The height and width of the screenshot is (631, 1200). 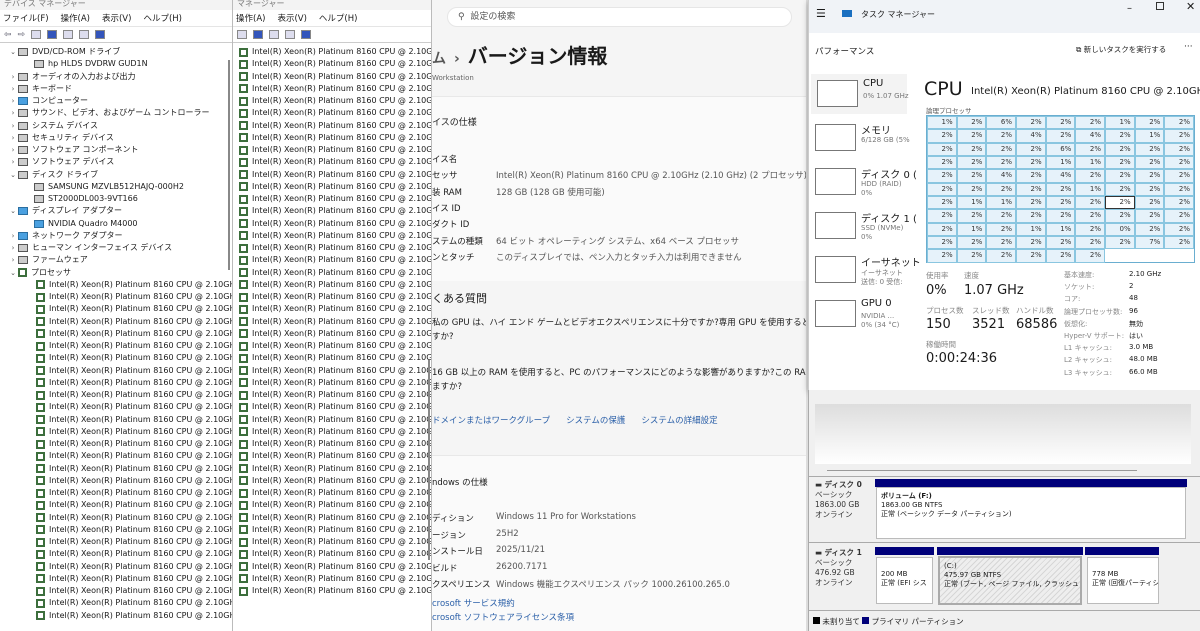 I want to click on tree-item: › コンピューター, so click(x=116, y=101).